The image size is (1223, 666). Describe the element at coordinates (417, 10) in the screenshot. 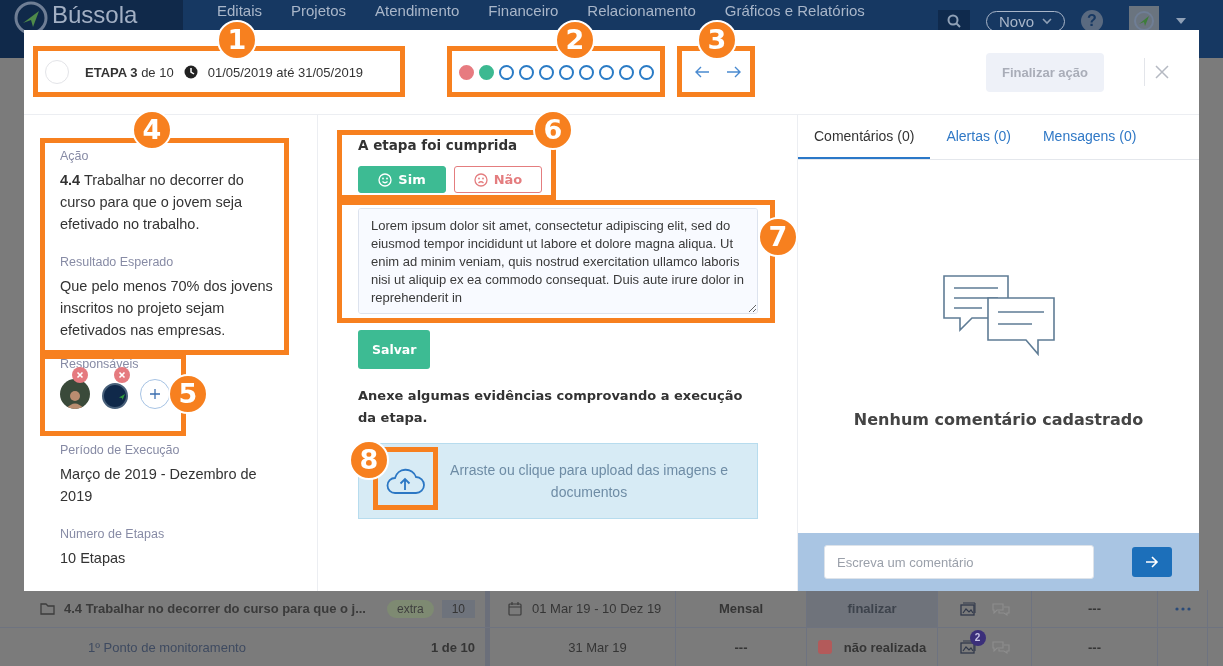

I see `nav-link: Atendimento` at that location.